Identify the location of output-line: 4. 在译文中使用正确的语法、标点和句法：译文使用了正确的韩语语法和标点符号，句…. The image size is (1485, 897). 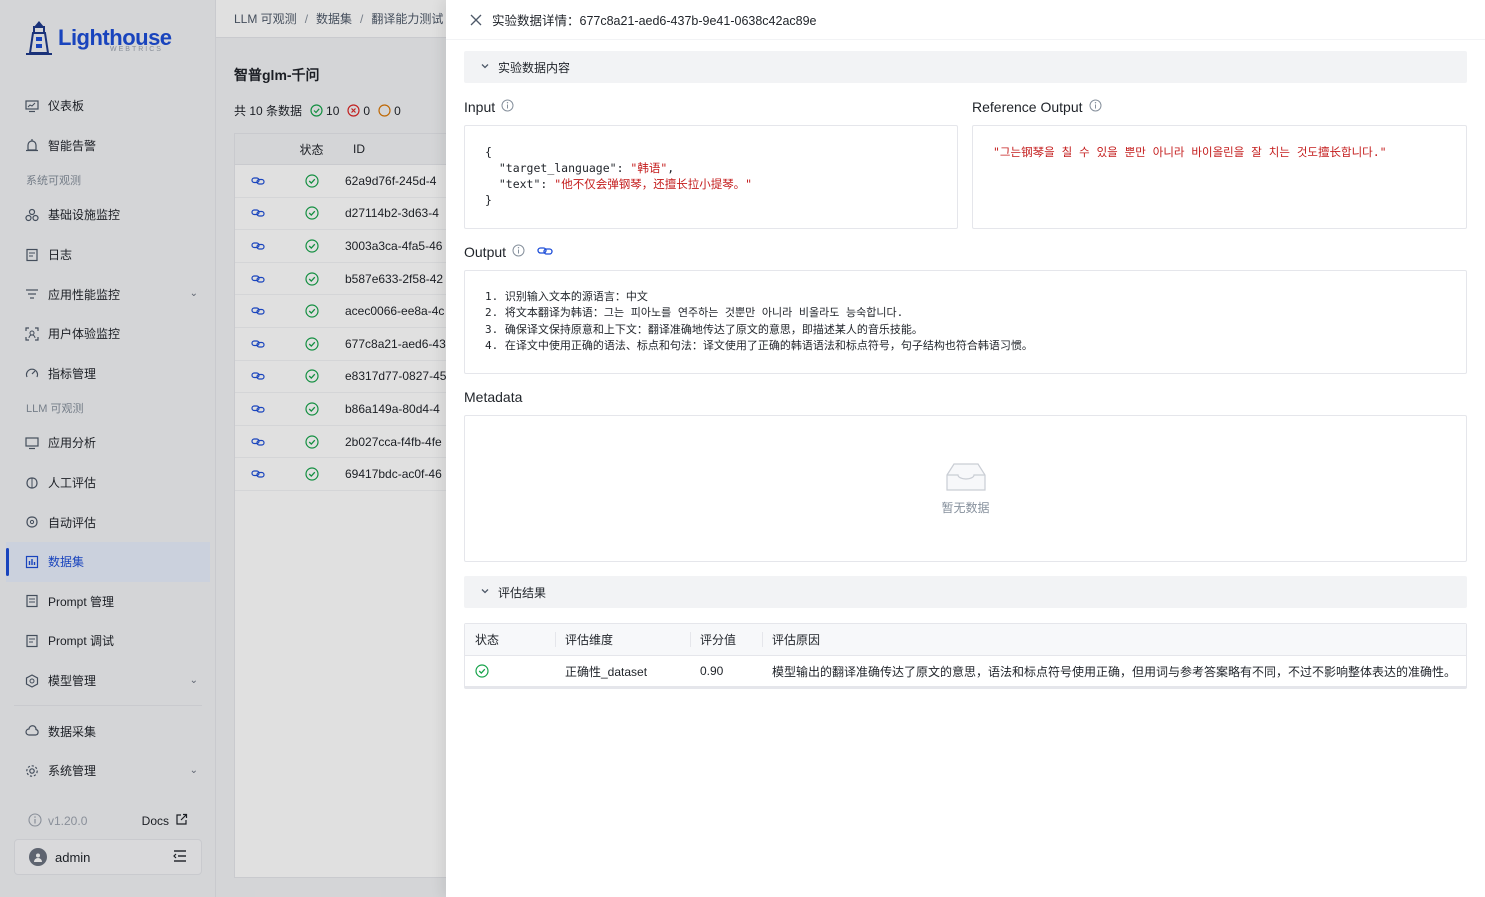
(759, 345).